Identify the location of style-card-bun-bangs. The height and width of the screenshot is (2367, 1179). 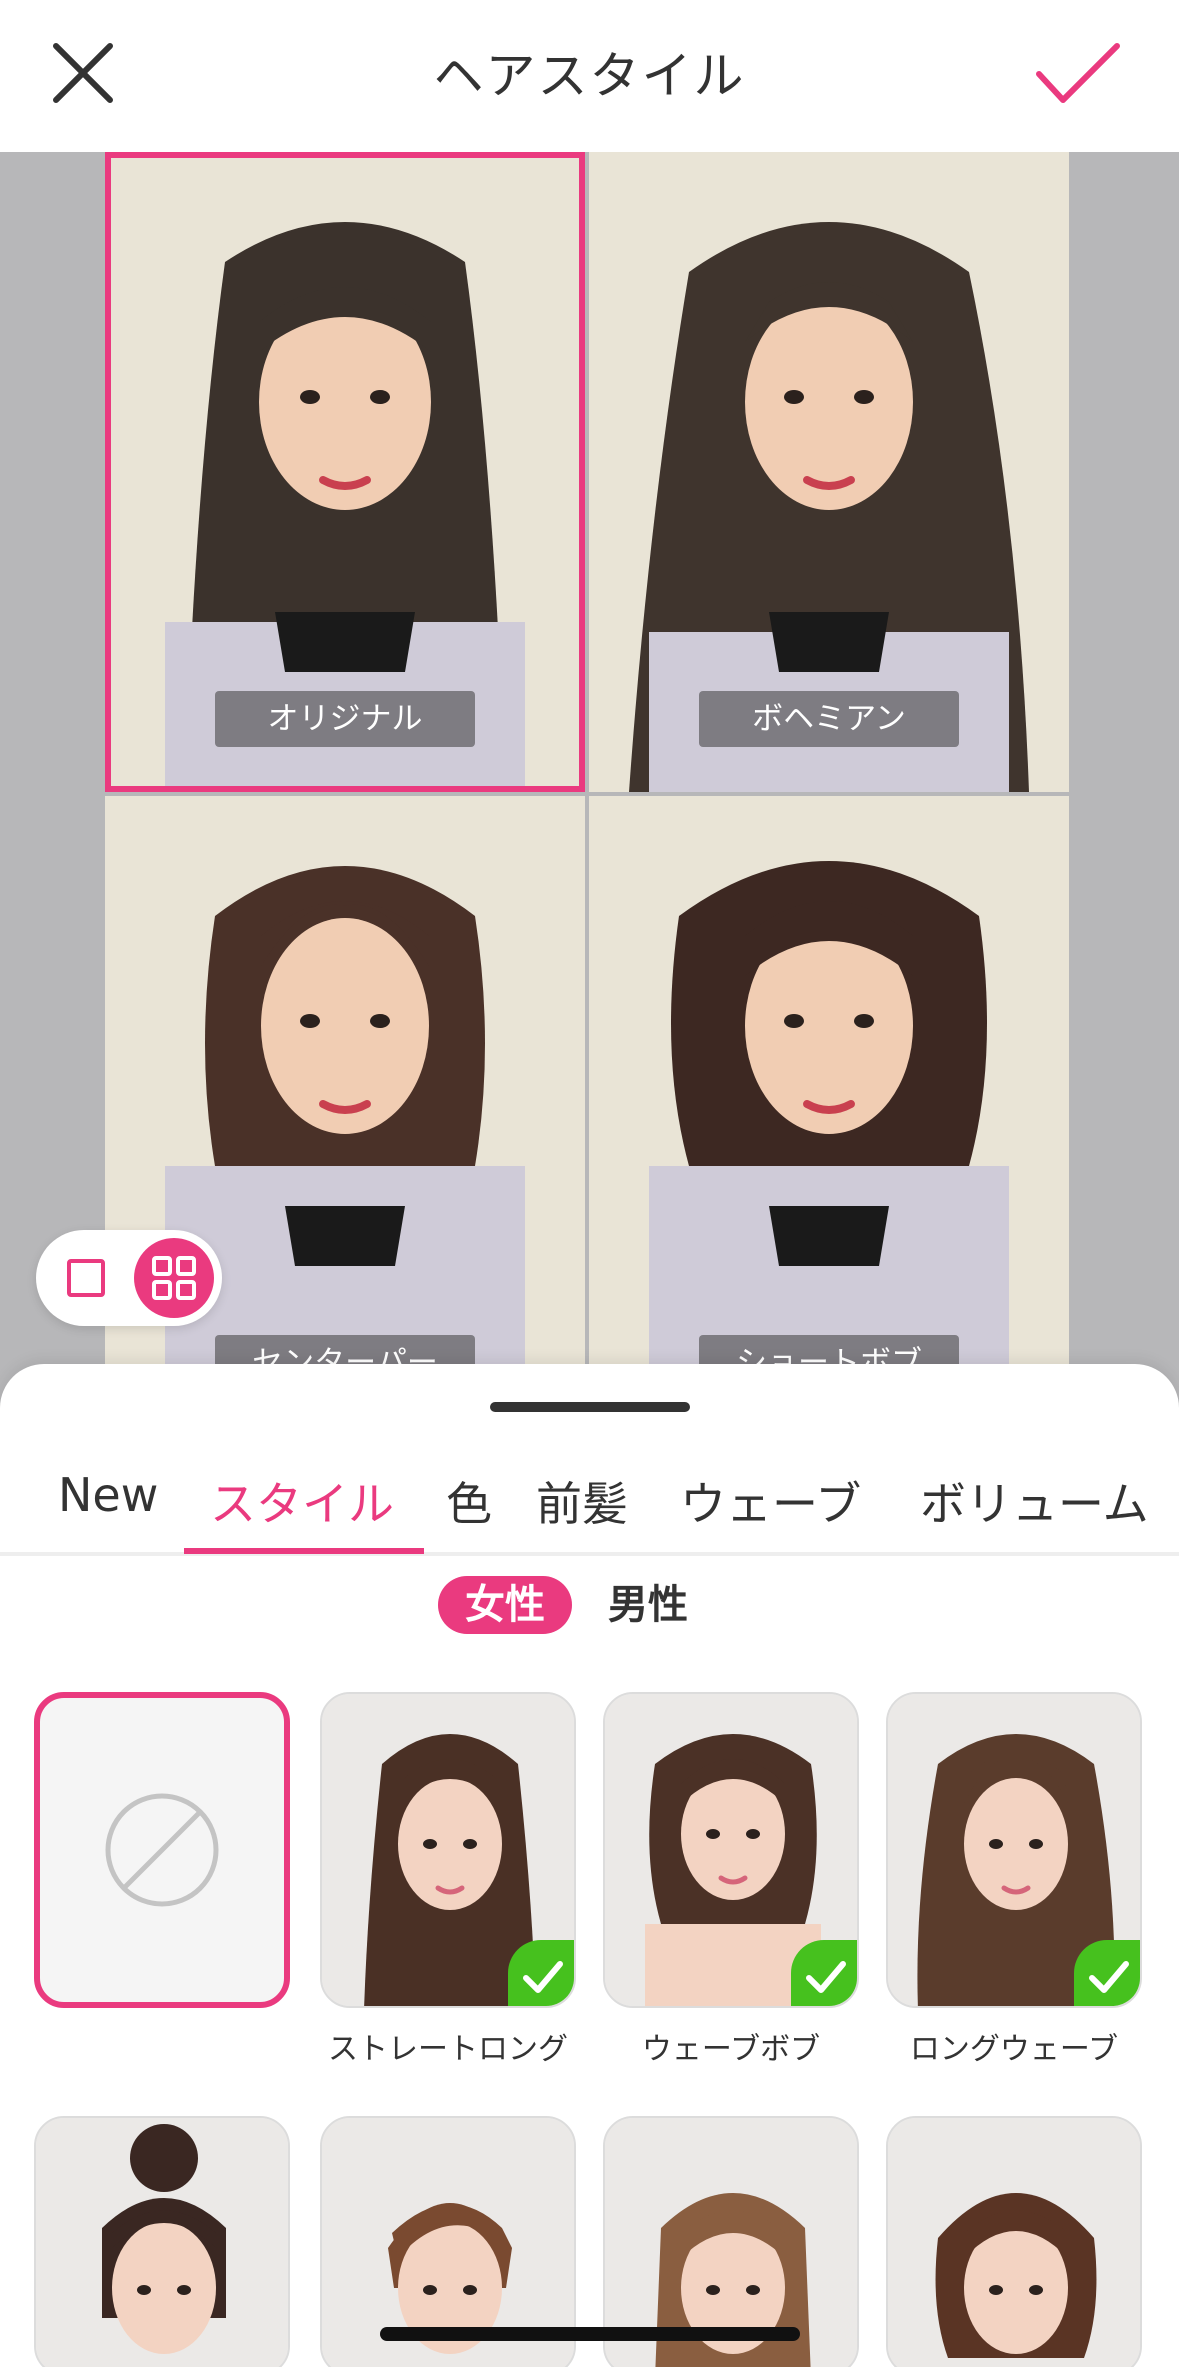
(162, 2241).